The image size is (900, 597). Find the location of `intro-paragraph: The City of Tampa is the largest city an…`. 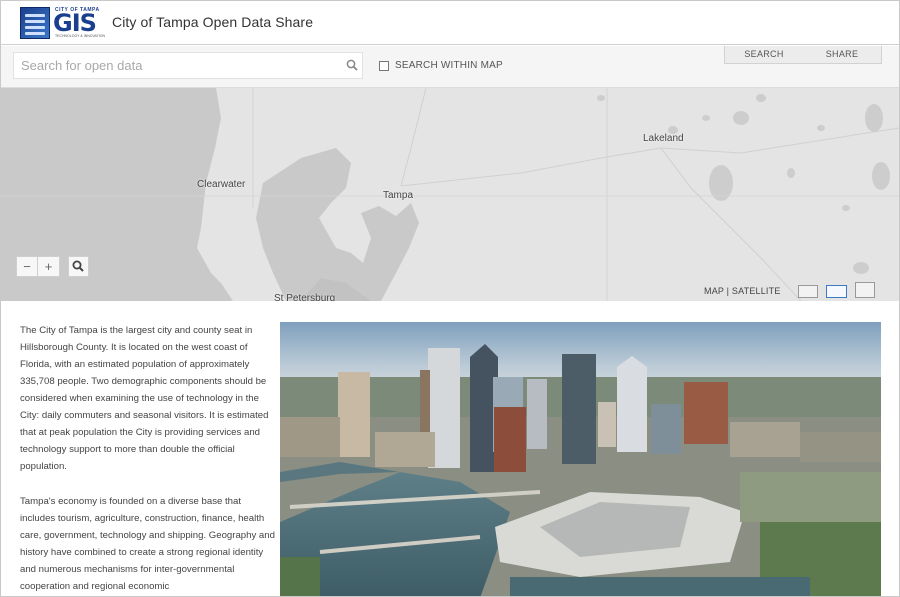

intro-paragraph: The City of Tampa is the largest city an… is located at coordinates (149, 398).